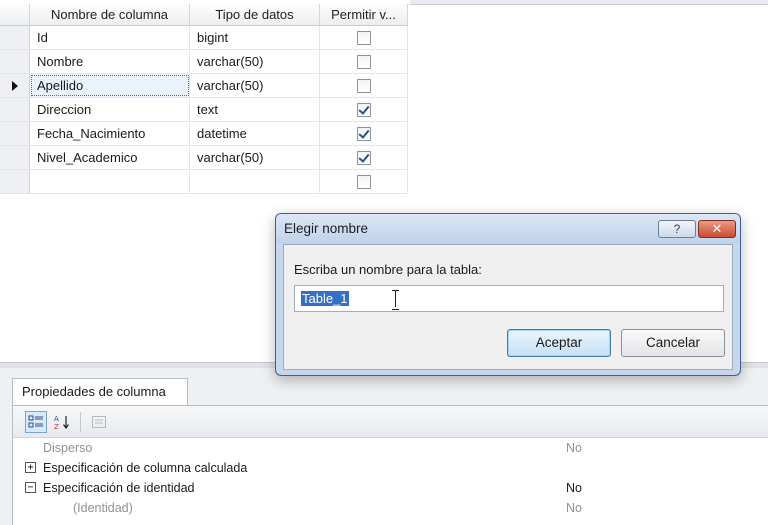 Image resolution: width=768 pixels, height=525 pixels. I want to click on dialog-title: Elegir nombre, so click(326, 228).